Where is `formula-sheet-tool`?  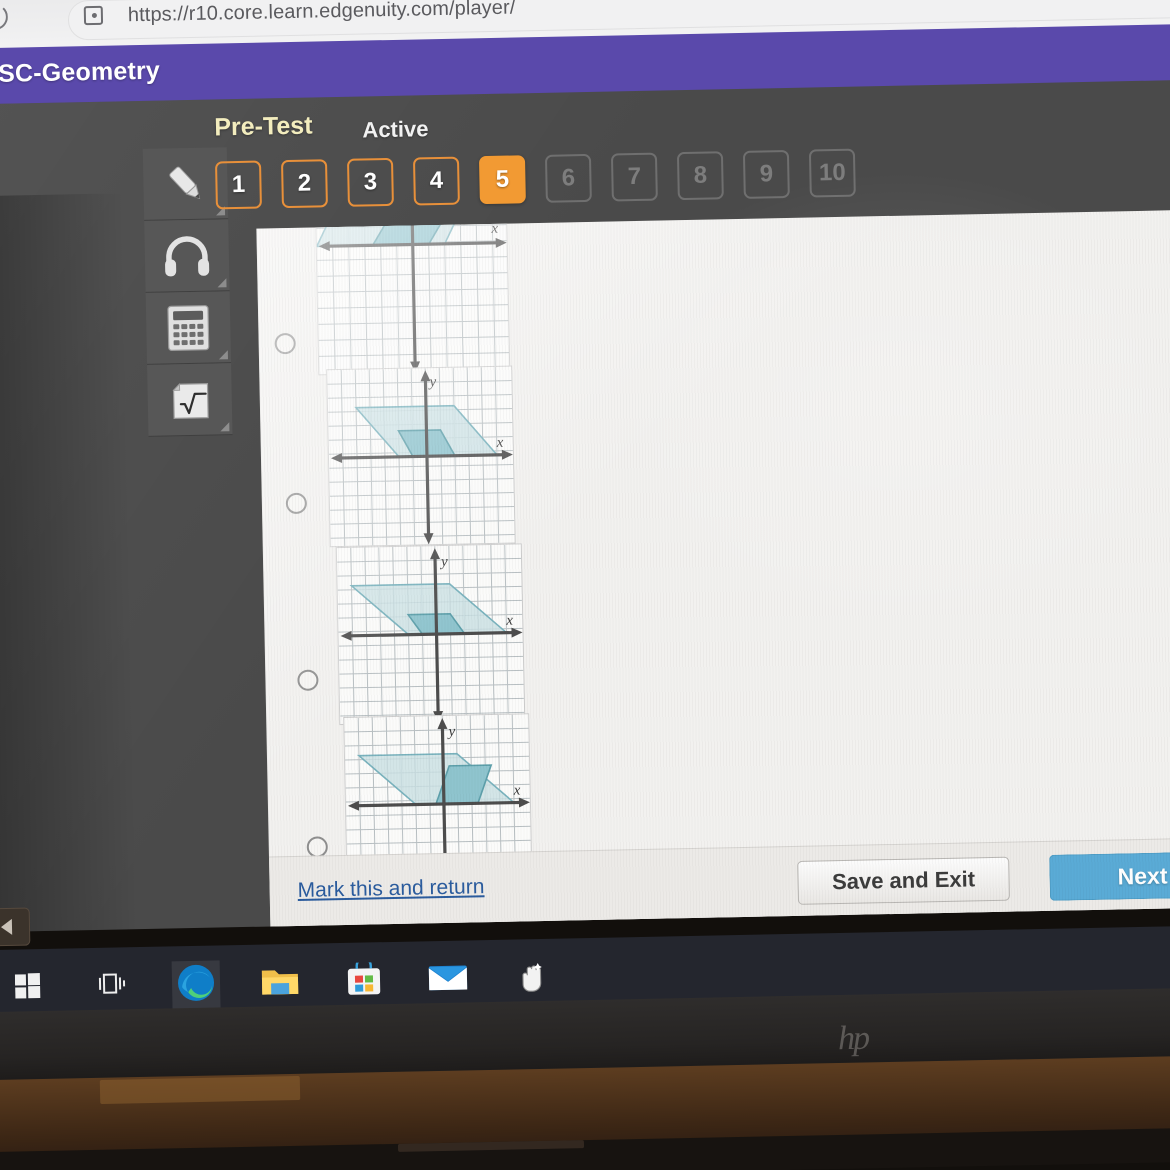
formula-sheet-tool is located at coordinates (190, 400).